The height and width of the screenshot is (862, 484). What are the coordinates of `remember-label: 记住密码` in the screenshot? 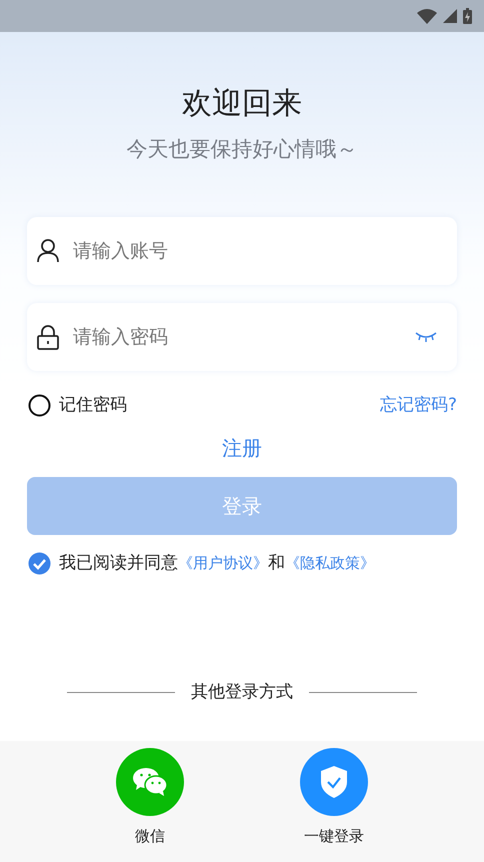 It's located at (93, 405).